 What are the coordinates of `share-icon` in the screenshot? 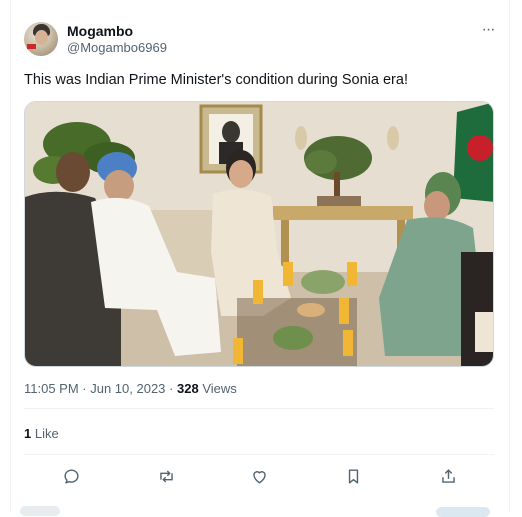 It's located at (448, 476).